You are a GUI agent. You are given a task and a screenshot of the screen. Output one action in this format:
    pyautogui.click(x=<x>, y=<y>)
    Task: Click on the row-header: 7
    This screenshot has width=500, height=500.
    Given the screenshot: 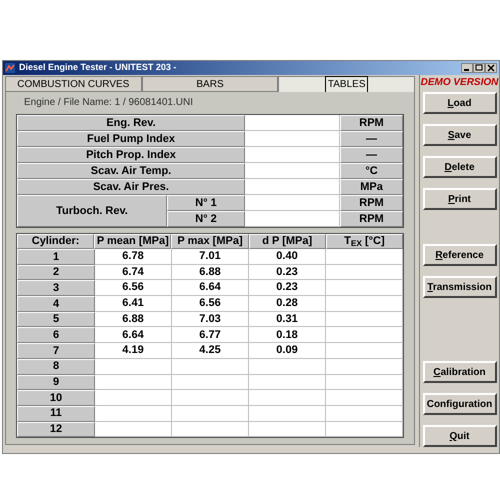 What is the action you would take?
    pyautogui.click(x=56, y=351)
    